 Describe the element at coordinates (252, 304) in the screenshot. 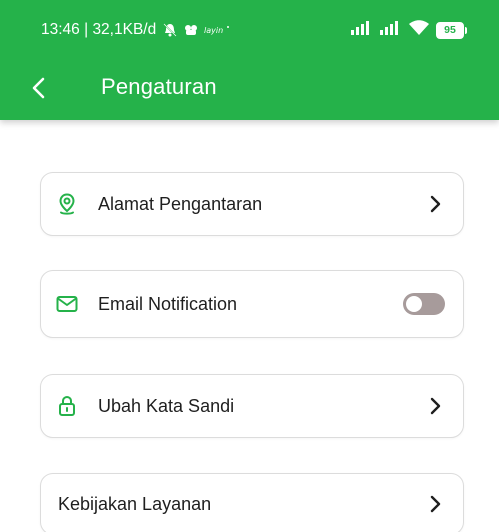

I see `settings-item-email-notification: Email Notification` at that location.